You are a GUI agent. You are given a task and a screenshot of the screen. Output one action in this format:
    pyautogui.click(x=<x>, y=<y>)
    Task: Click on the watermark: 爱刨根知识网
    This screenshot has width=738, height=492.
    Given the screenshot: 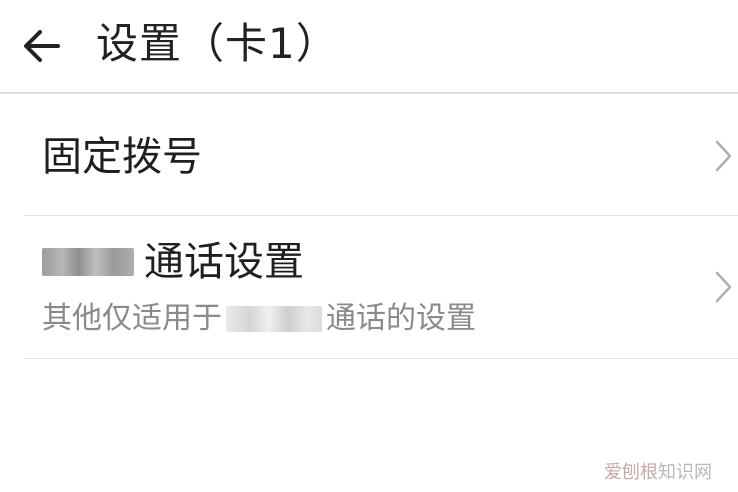 What is the action you would take?
    pyautogui.click(x=658, y=473)
    